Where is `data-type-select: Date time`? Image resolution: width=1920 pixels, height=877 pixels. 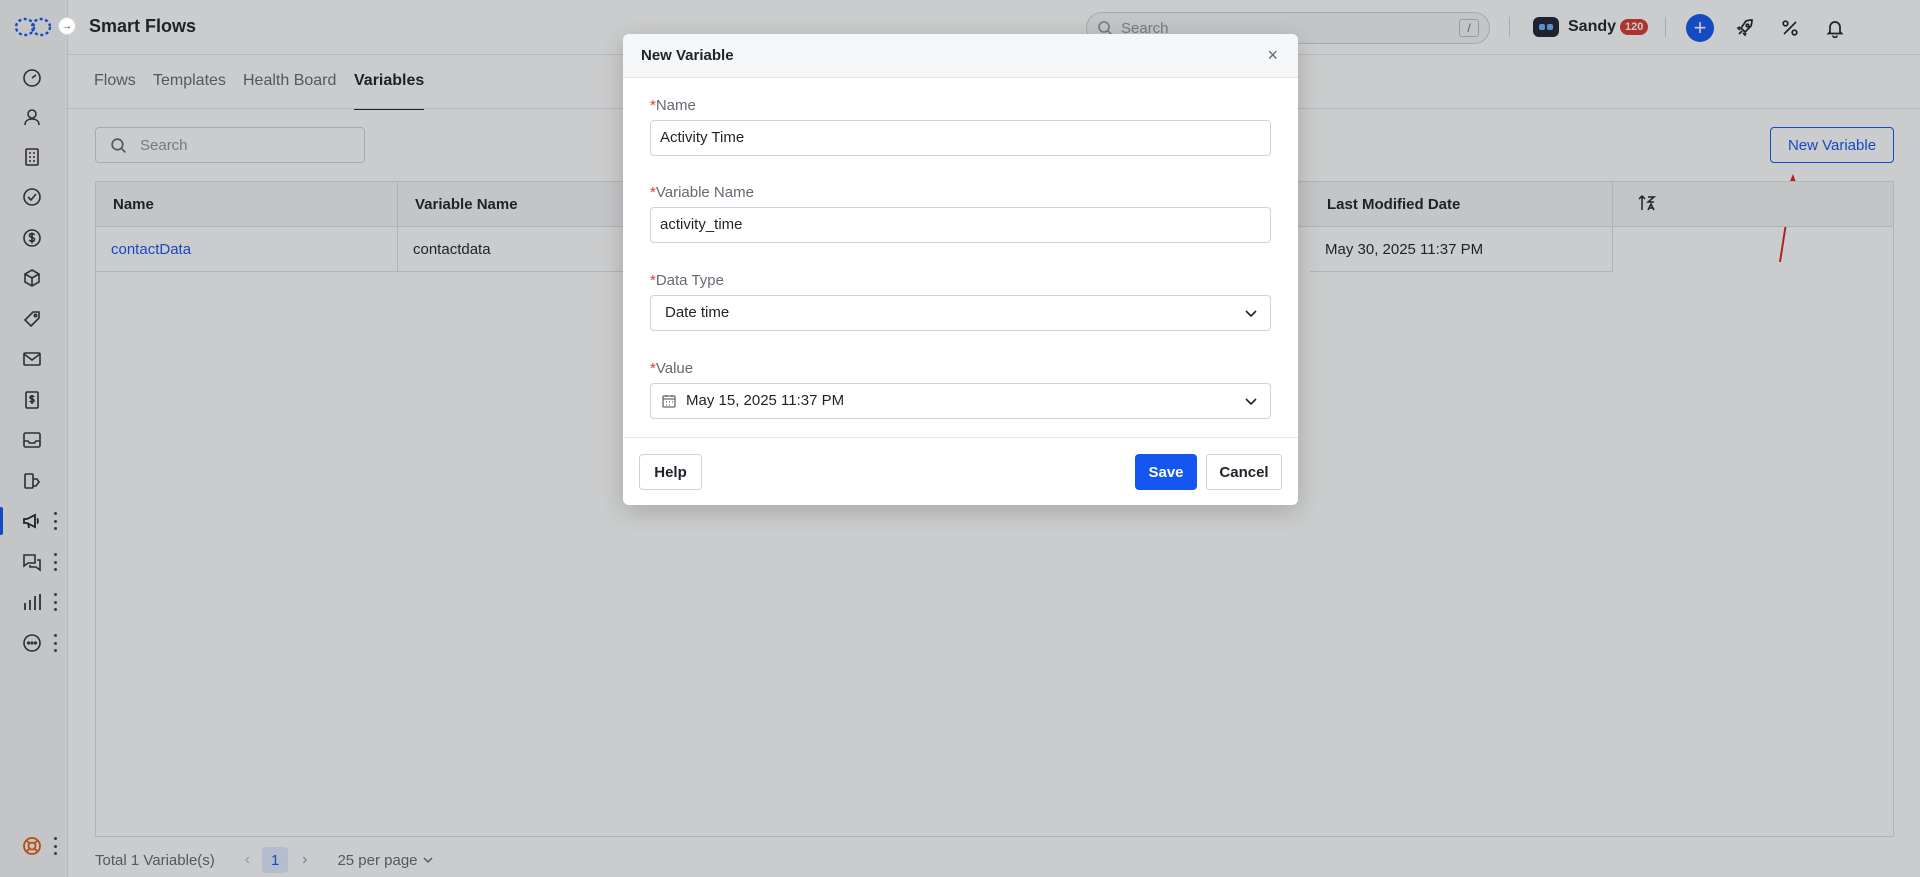 data-type-select: Date time is located at coordinates (960, 313).